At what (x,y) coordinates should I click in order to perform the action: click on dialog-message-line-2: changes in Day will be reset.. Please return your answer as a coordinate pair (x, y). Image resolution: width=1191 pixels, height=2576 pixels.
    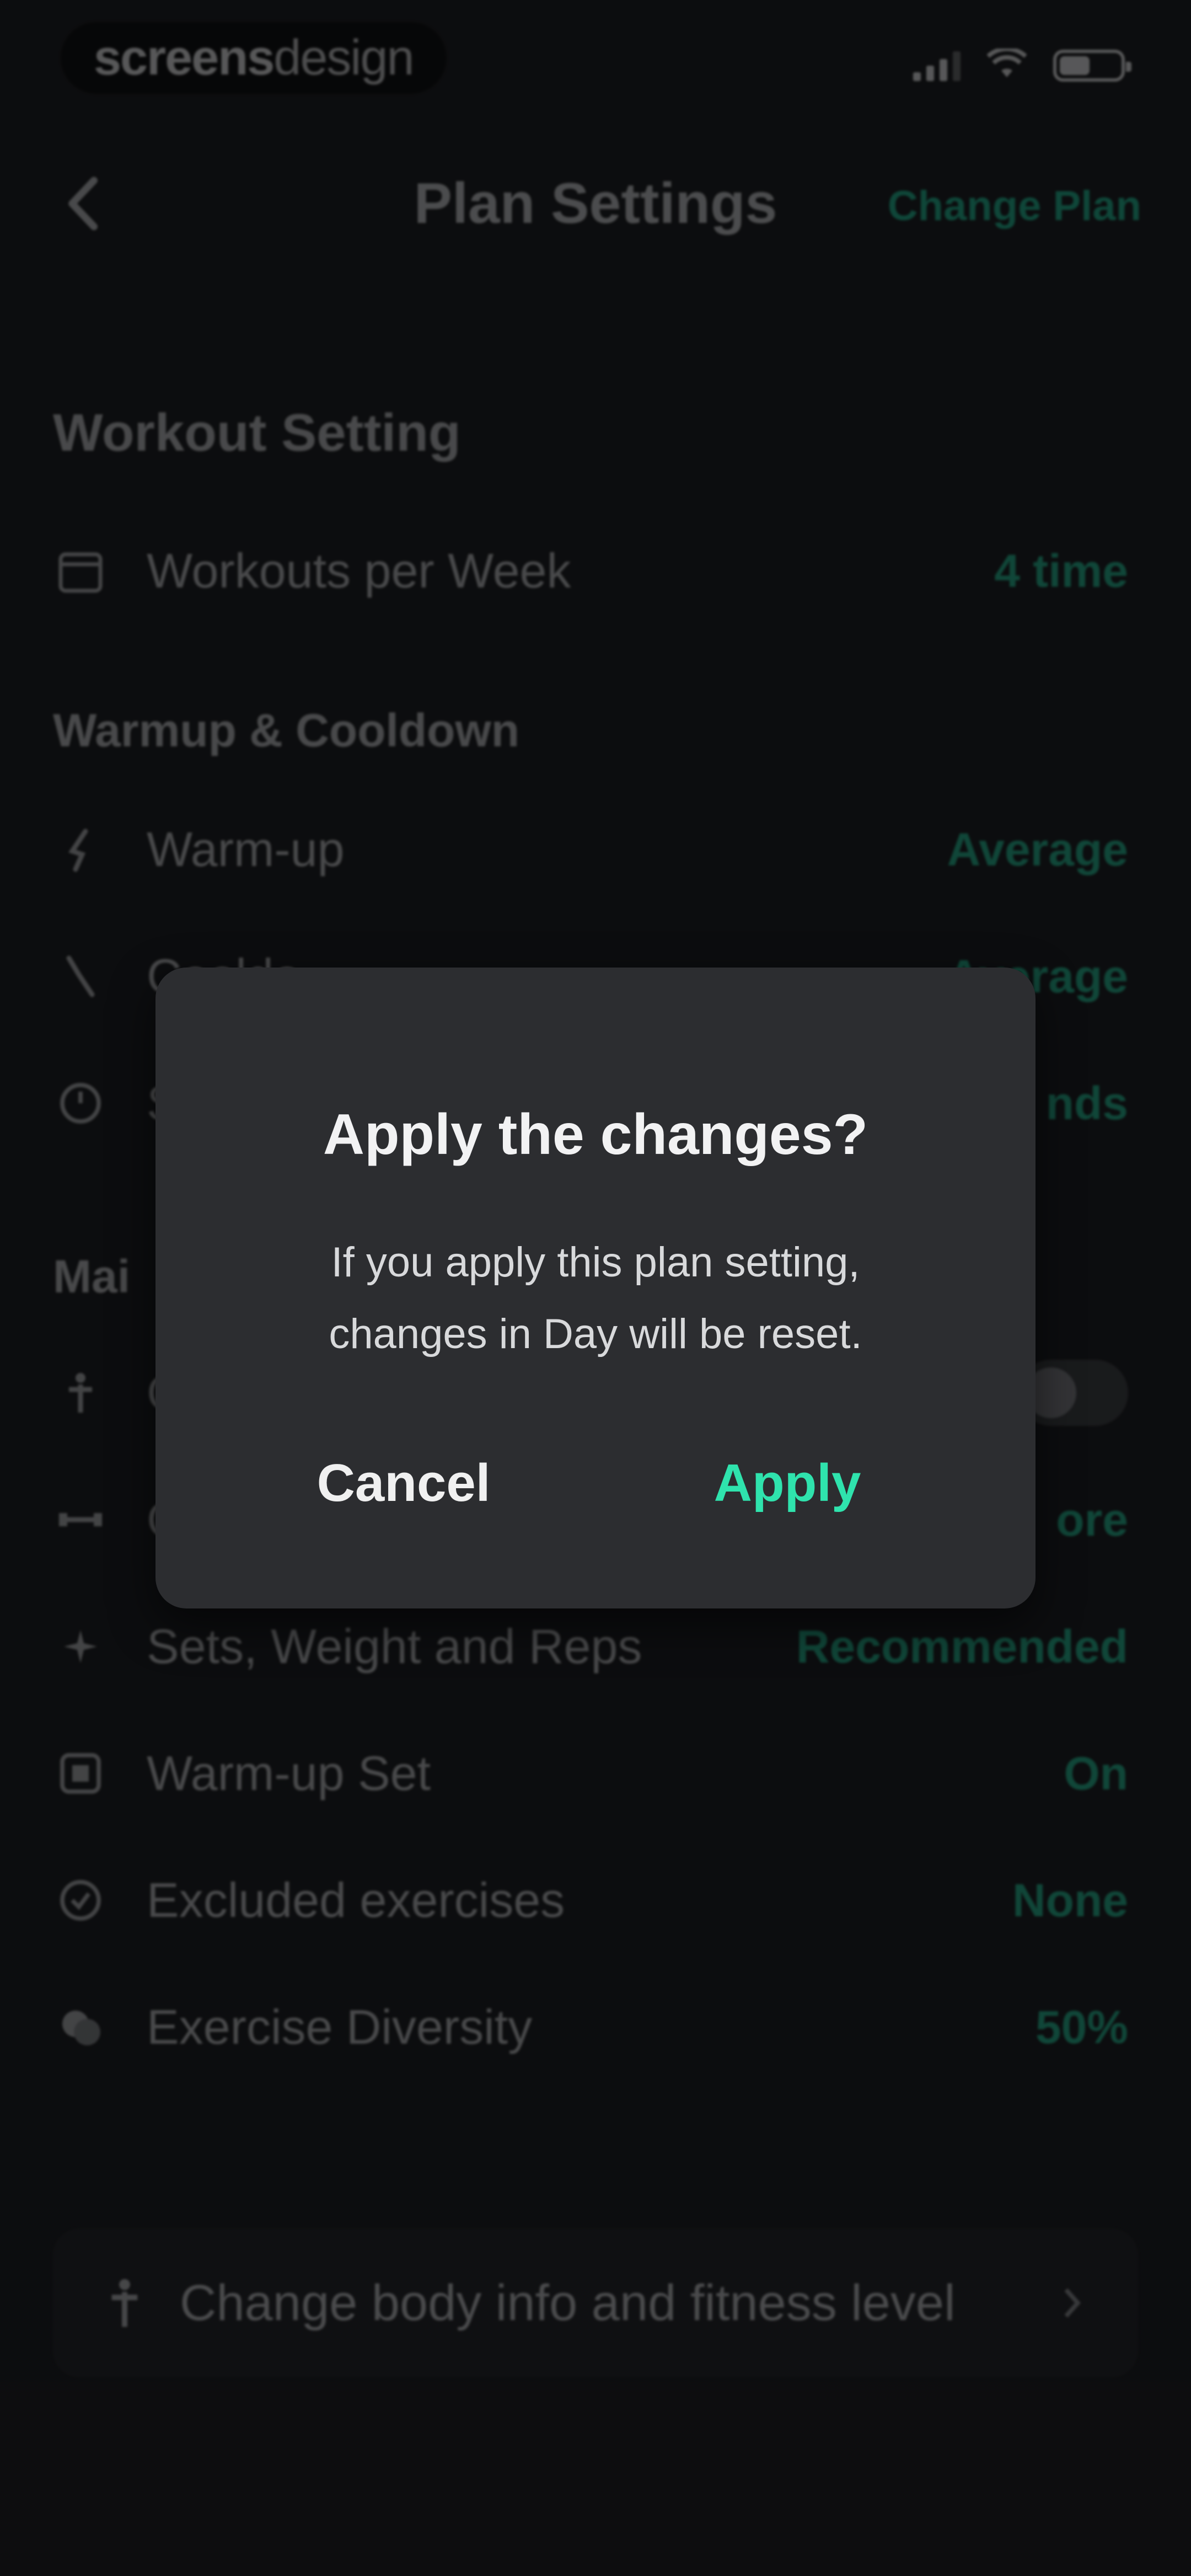
    Looking at the image, I should click on (595, 1334).